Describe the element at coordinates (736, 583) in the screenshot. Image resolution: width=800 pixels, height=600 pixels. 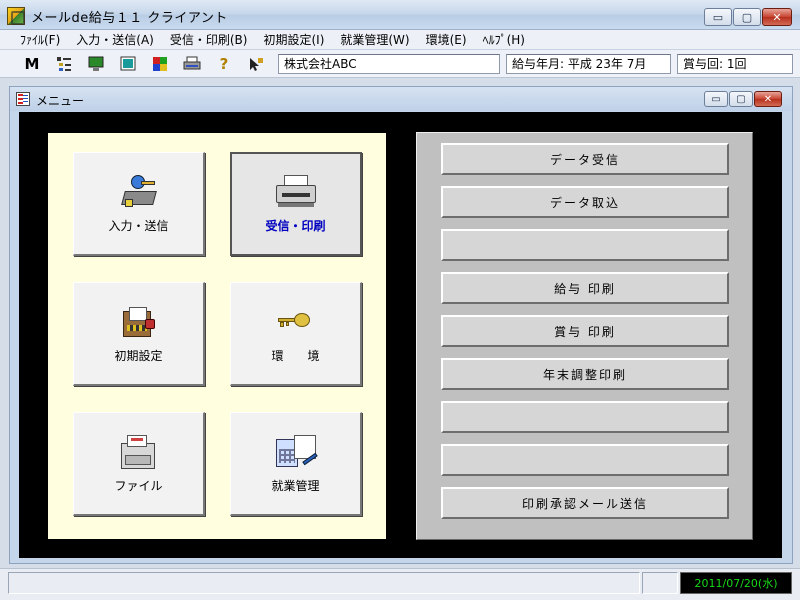
I see `status-date: 2011/07/20(水)` at that location.